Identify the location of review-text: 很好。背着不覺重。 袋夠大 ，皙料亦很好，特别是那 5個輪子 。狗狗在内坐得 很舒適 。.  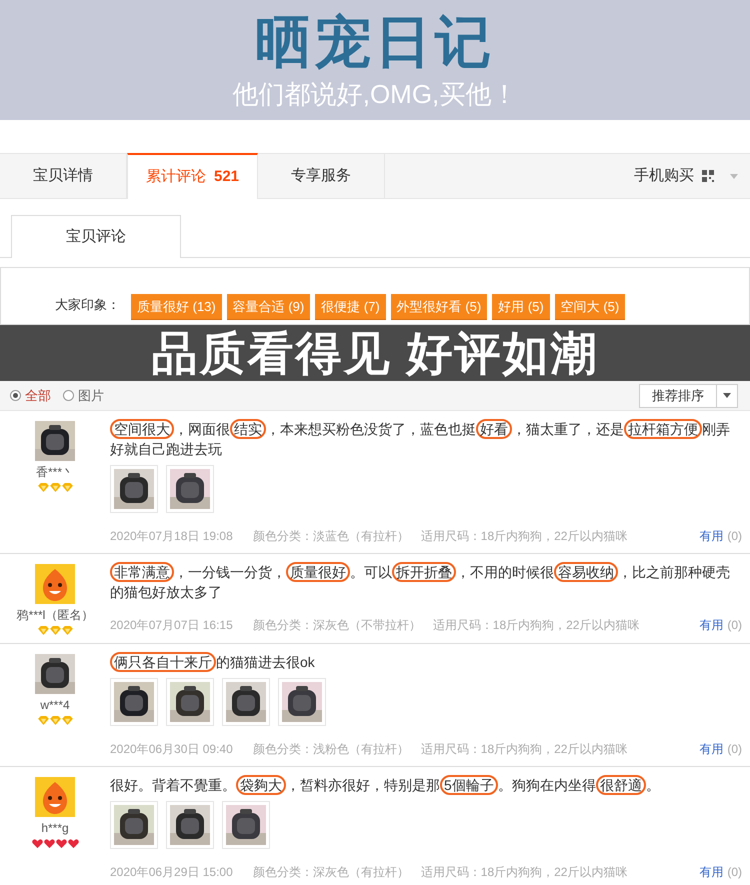
(385, 785).